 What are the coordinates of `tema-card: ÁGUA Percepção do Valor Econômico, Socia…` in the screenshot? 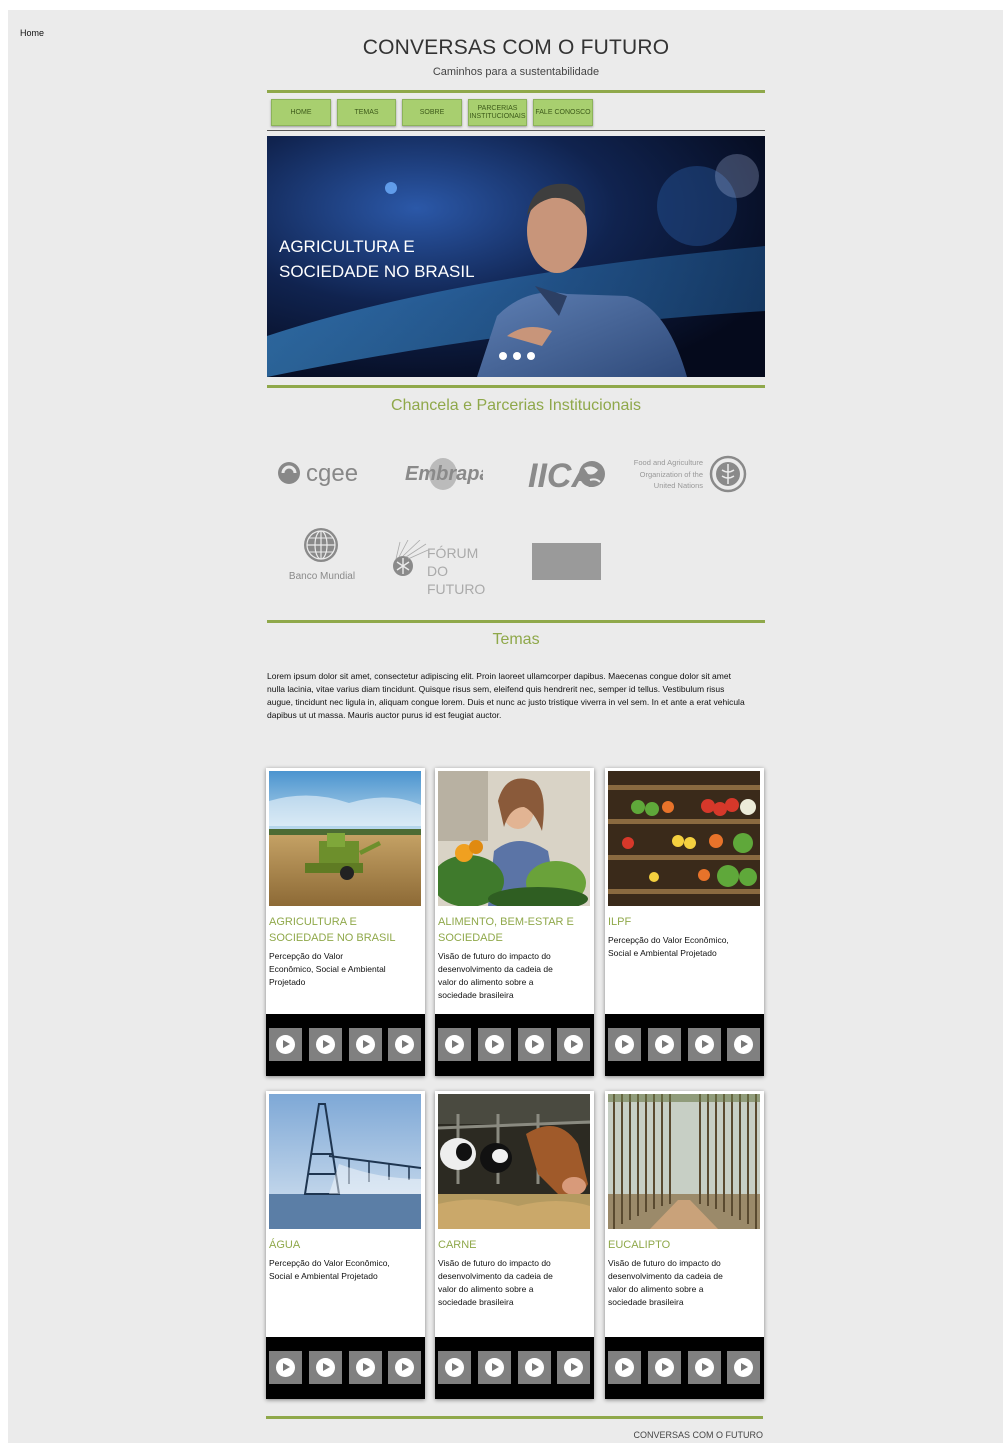 It's located at (345, 1245).